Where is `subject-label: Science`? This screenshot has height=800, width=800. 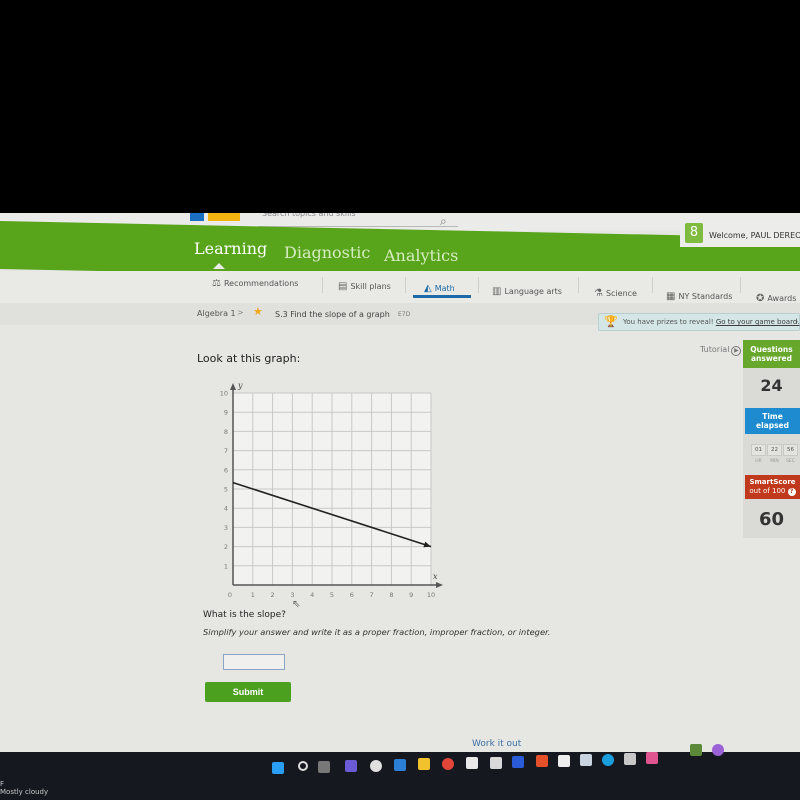 subject-label: Science is located at coordinates (621, 293).